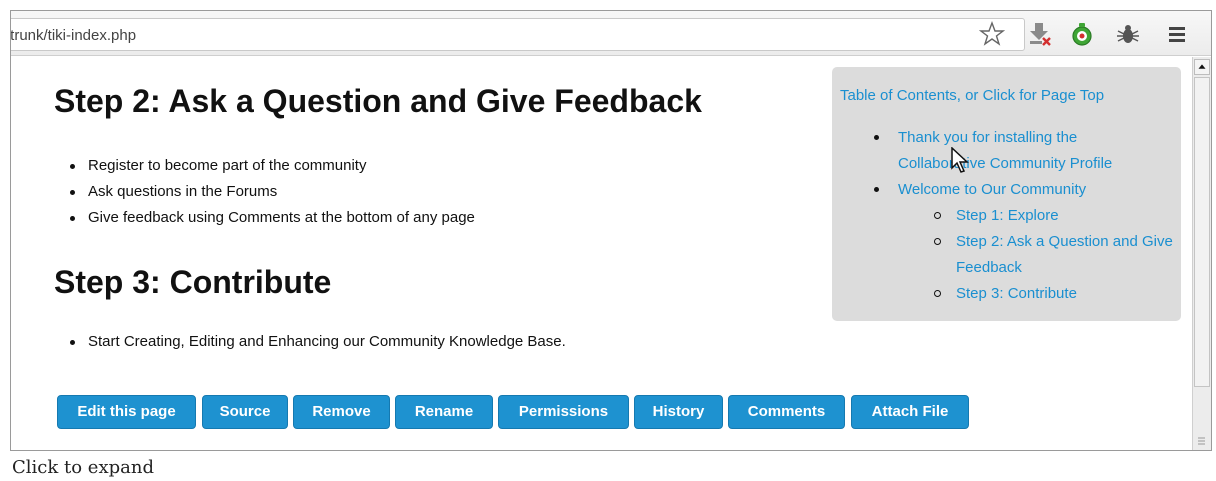 The height and width of the screenshot is (481, 1216). What do you see at coordinates (1202, 67) in the screenshot?
I see `scroll-up-button` at bounding box center [1202, 67].